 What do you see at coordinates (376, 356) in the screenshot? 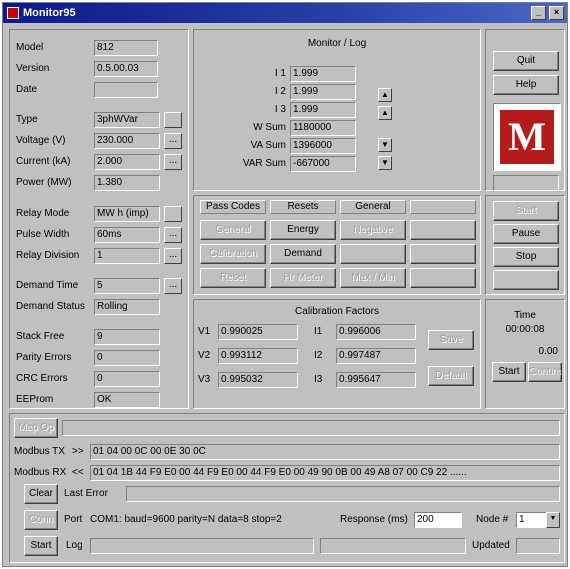
I see `cal-i-field: 0.997487` at bounding box center [376, 356].